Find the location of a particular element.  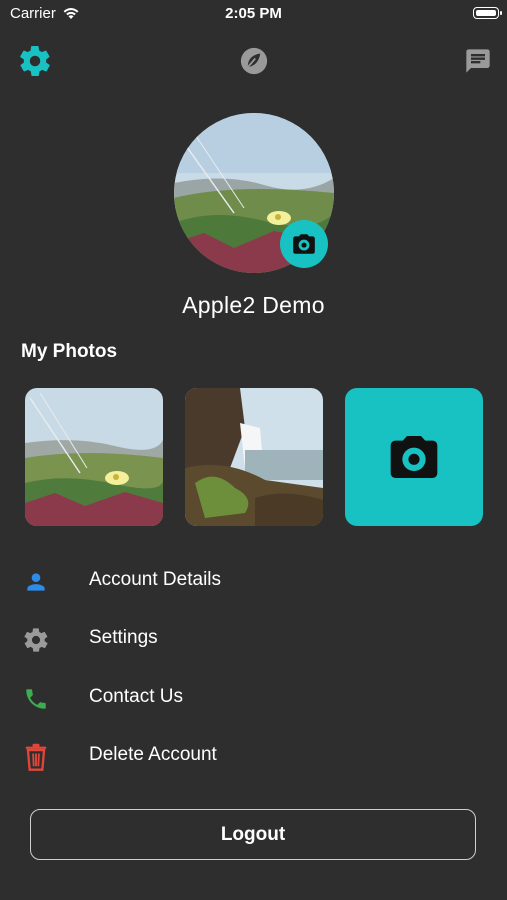

status-time: 2:05 PM is located at coordinates (253, 13).